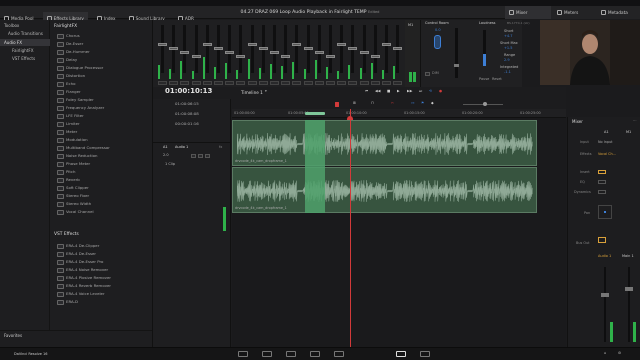 This screenshot has height=360, width=640. What do you see at coordinates (440, 91) in the screenshot?
I see `record-icon: ●` at bounding box center [440, 91].